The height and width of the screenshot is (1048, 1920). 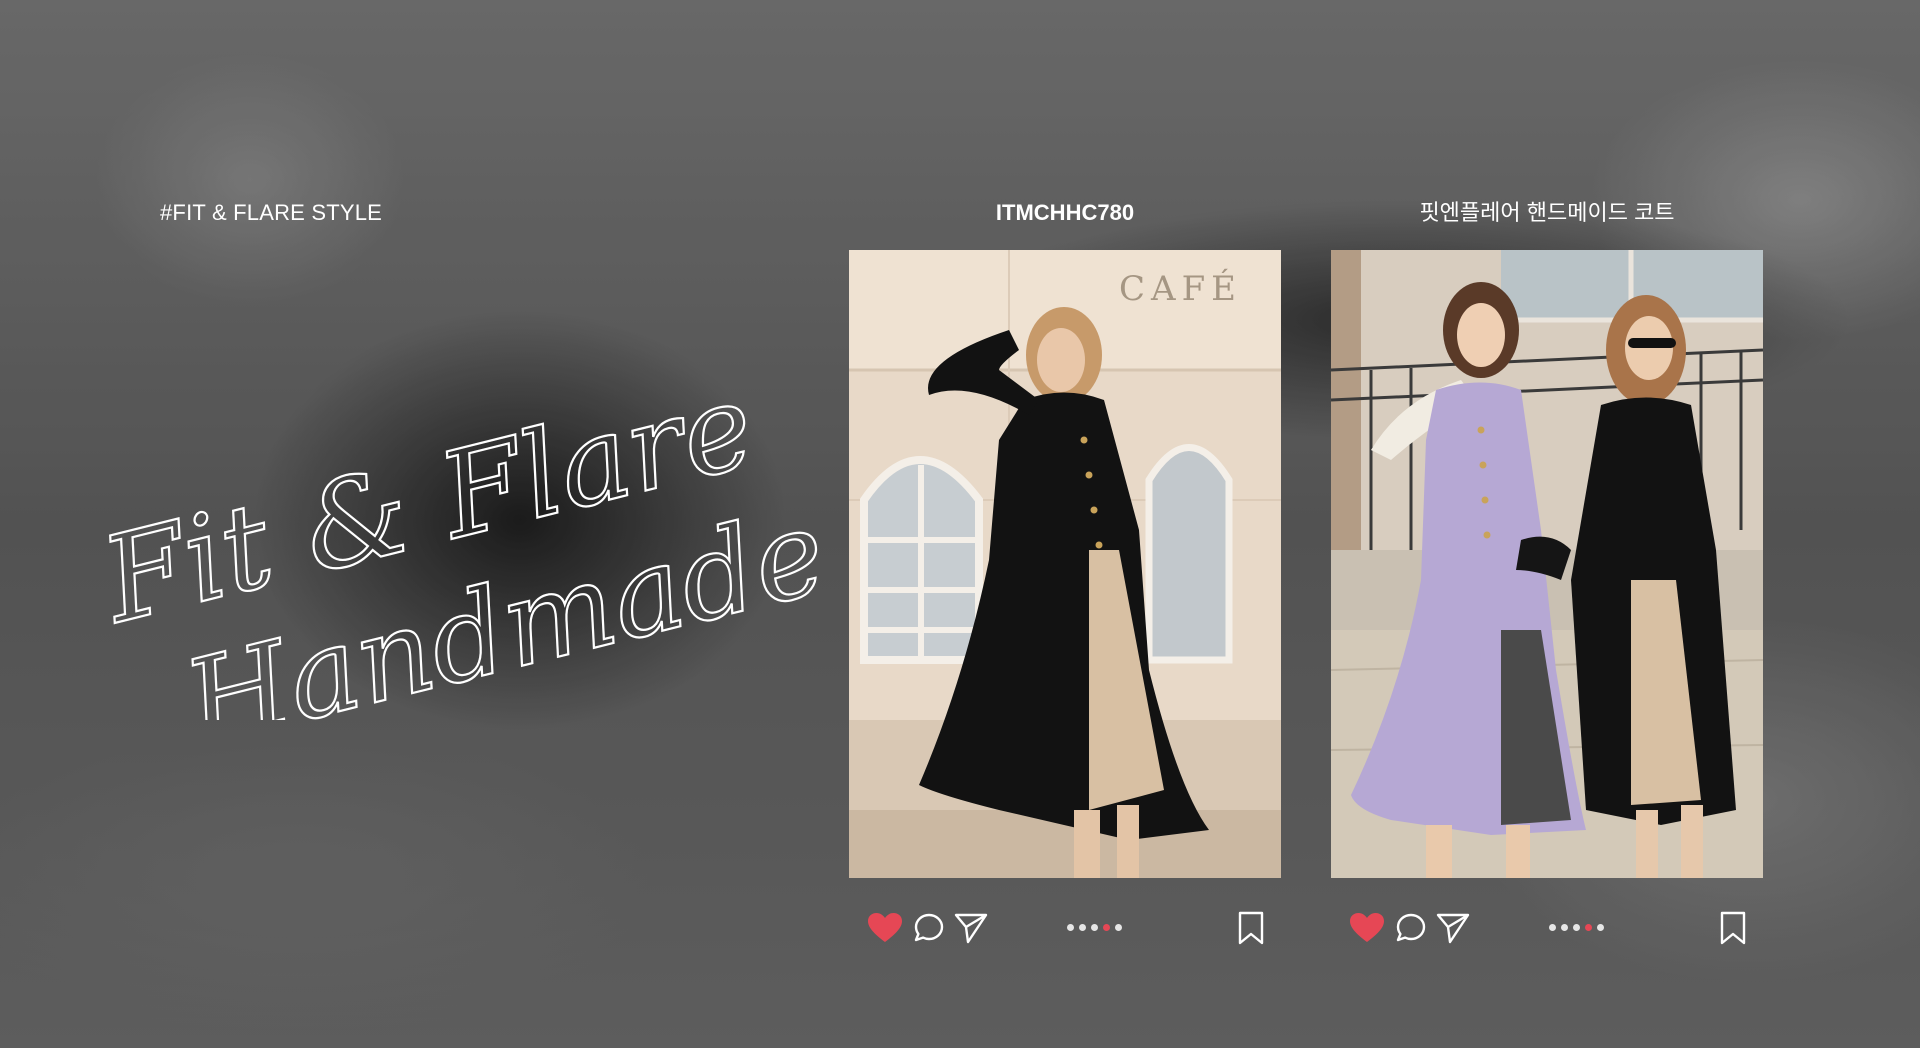 I want to click on cafe-sign: CAFÉ, so click(x=1180, y=288).